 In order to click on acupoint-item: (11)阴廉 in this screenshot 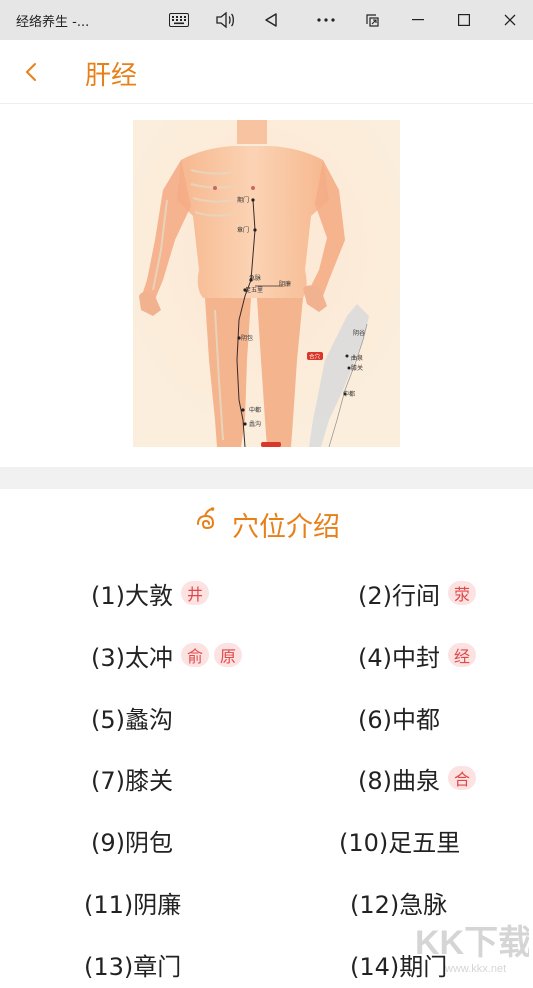, I will do `click(132, 902)`.